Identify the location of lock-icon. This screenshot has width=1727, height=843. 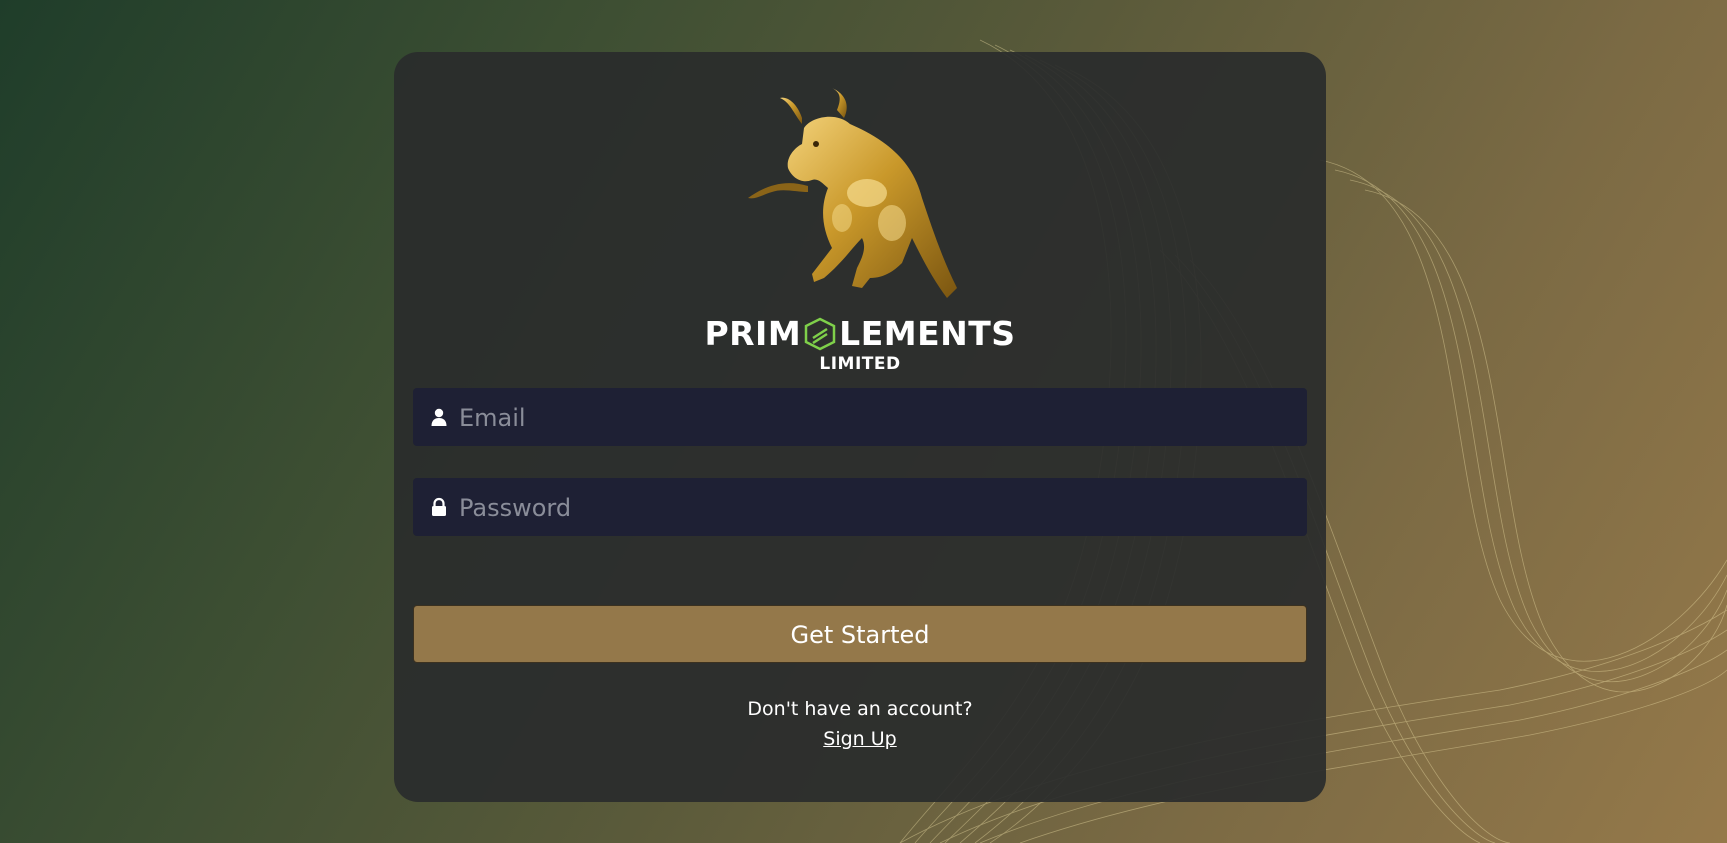
(439, 506).